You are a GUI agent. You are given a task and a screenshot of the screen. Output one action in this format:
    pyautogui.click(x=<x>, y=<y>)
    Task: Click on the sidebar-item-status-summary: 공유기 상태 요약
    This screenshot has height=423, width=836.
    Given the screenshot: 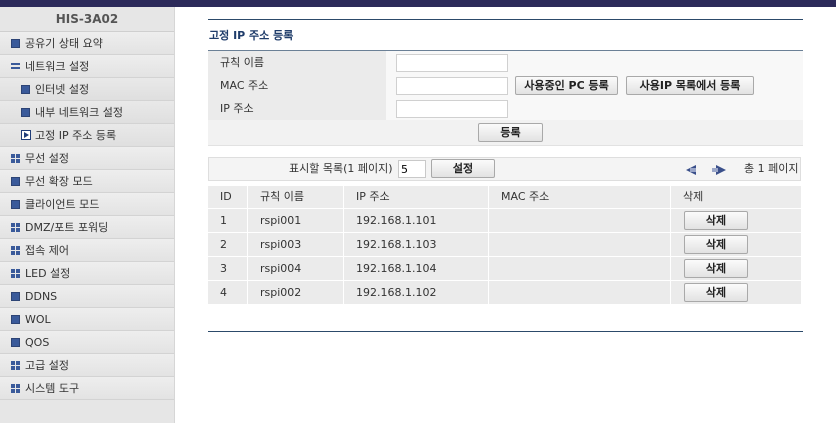 What is the action you would take?
    pyautogui.click(x=87, y=43)
    